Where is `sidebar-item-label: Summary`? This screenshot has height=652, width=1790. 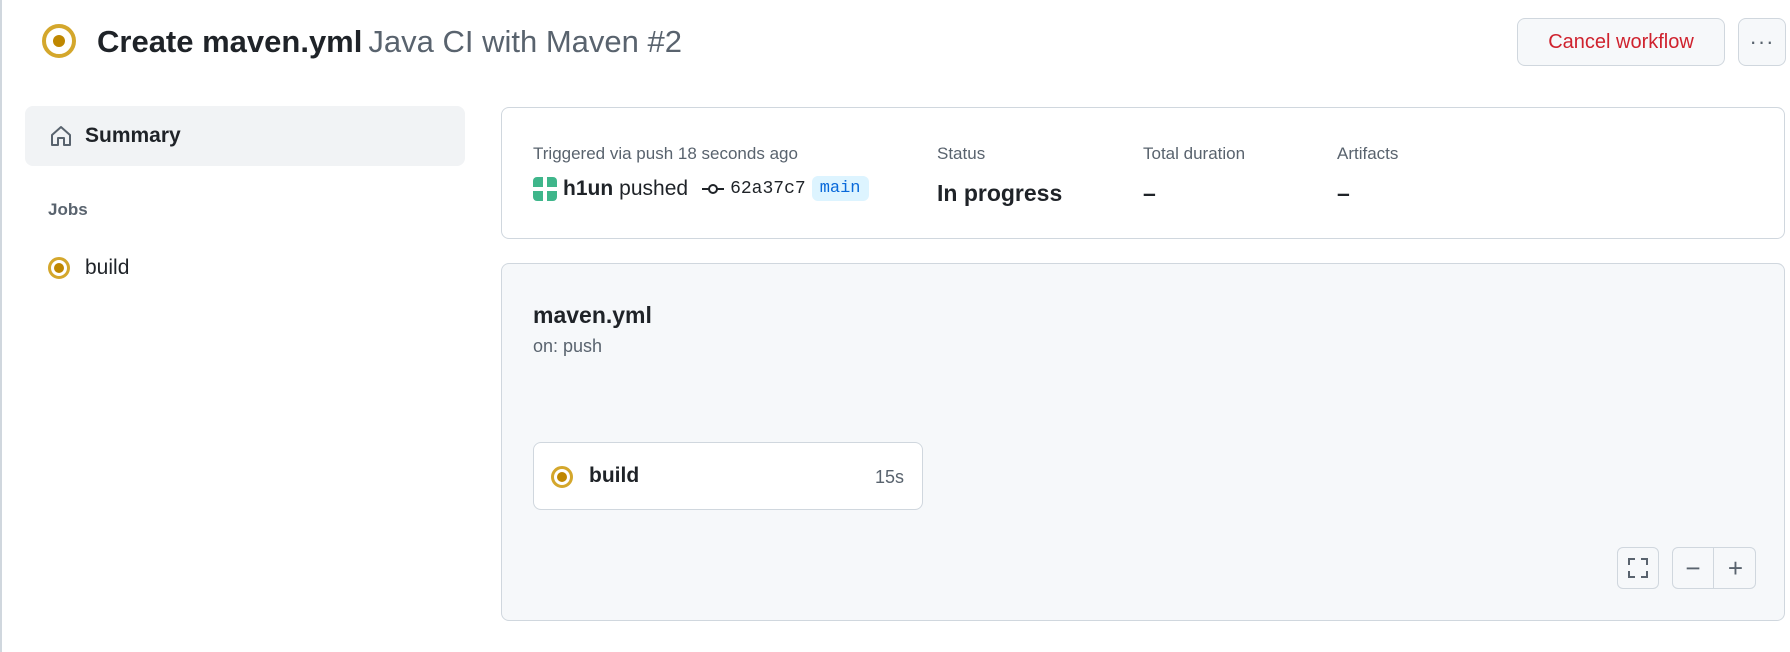 sidebar-item-label: Summary is located at coordinates (133, 135).